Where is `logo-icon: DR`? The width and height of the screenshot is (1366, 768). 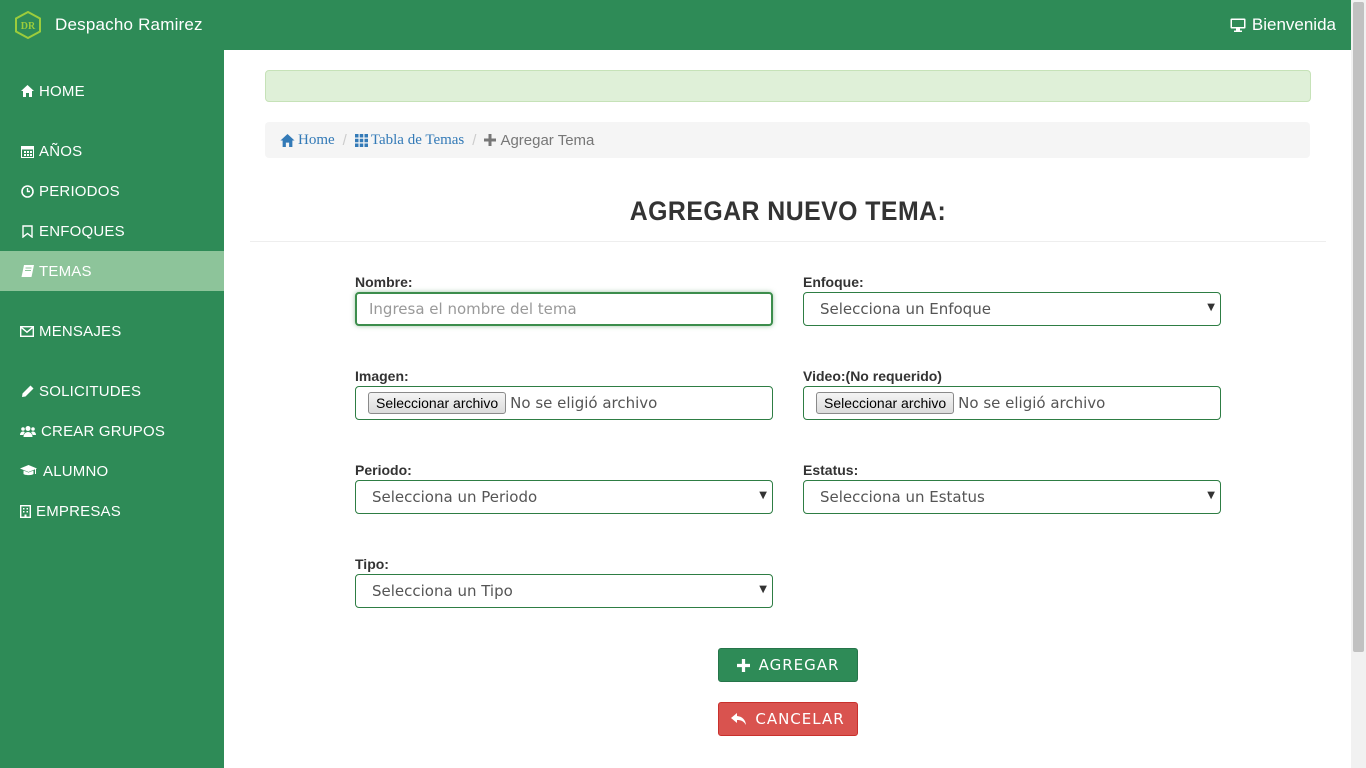 logo-icon: DR is located at coordinates (28, 25).